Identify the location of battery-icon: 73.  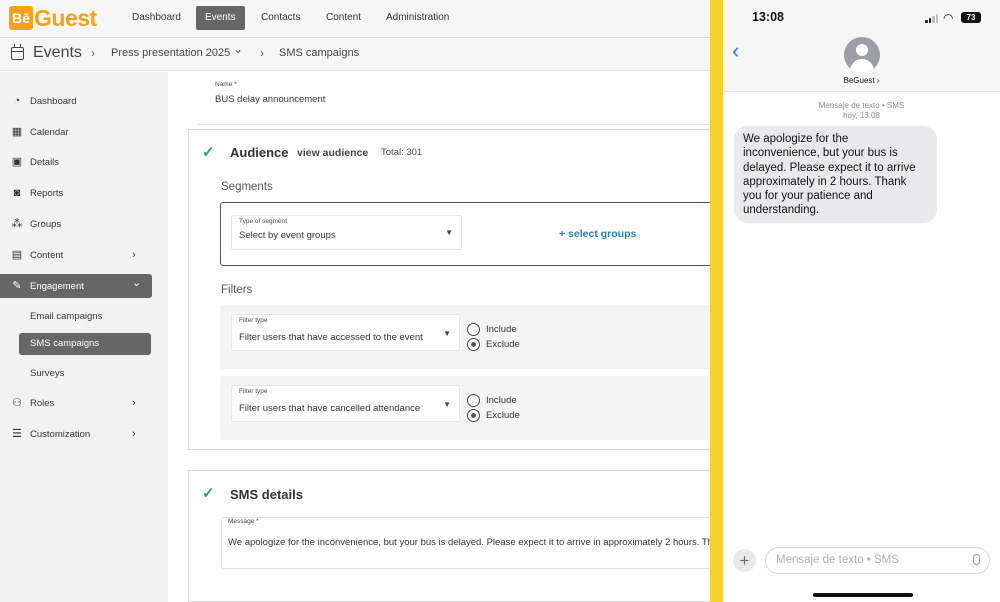
(971, 17).